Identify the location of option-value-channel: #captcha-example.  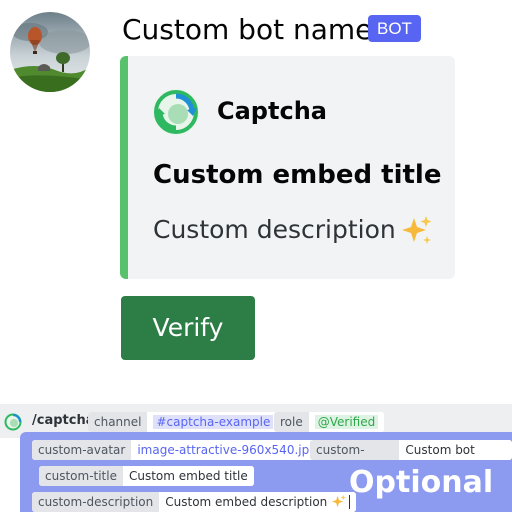
(213, 422).